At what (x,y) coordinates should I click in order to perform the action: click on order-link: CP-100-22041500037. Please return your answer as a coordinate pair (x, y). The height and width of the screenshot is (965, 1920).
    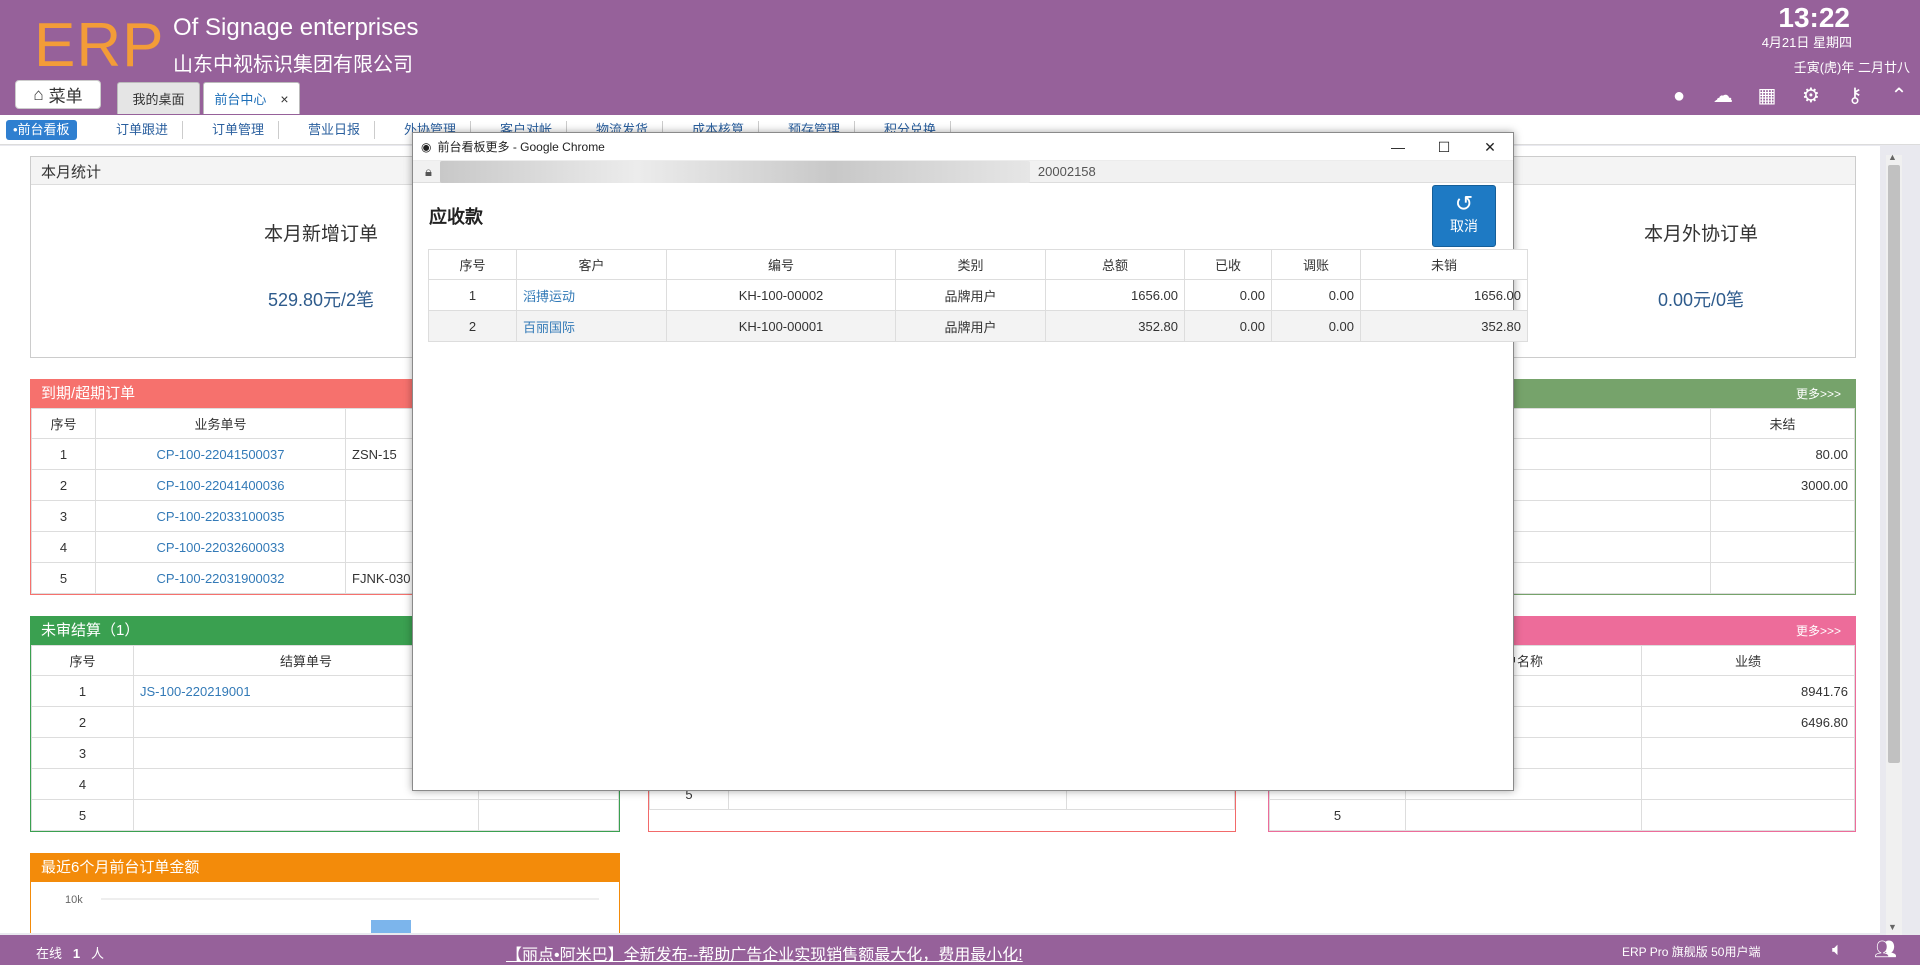
    Looking at the image, I should click on (221, 454).